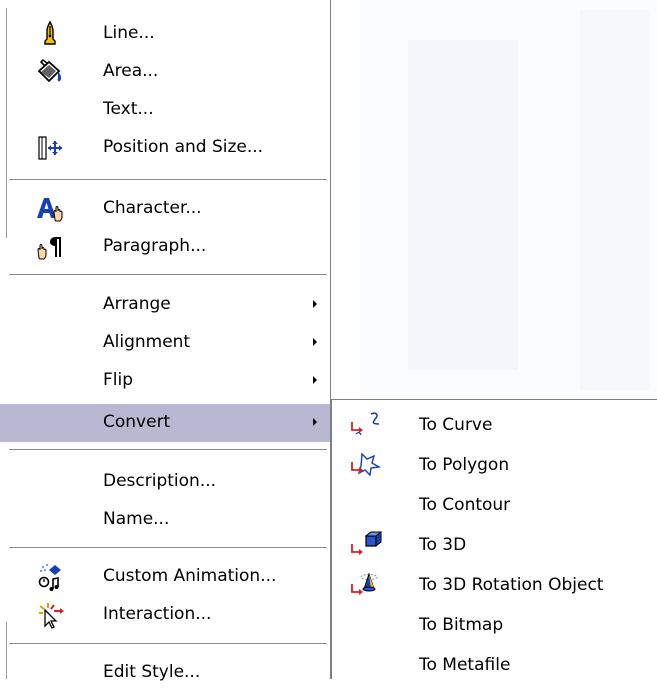  I want to click on menu-item-flip: Flip, so click(165, 381).